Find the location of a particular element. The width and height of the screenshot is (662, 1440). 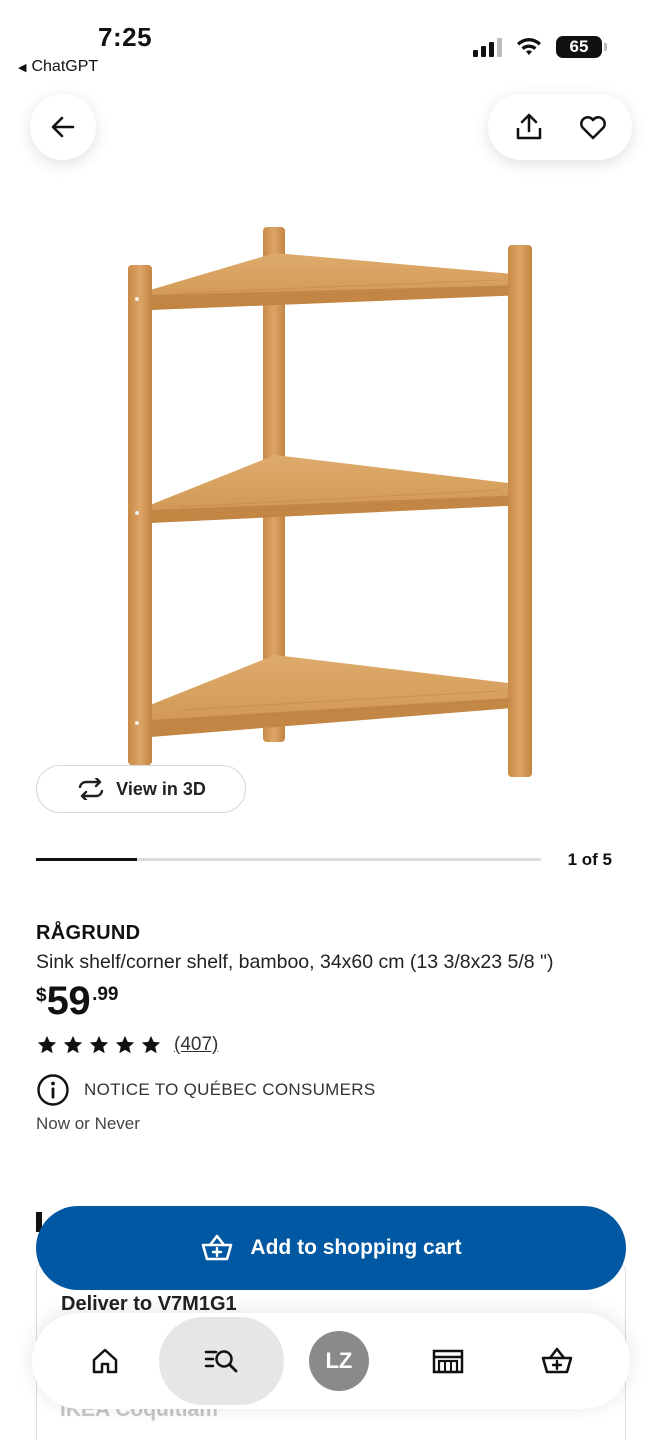

review-count-link: (407) is located at coordinates (196, 1045).